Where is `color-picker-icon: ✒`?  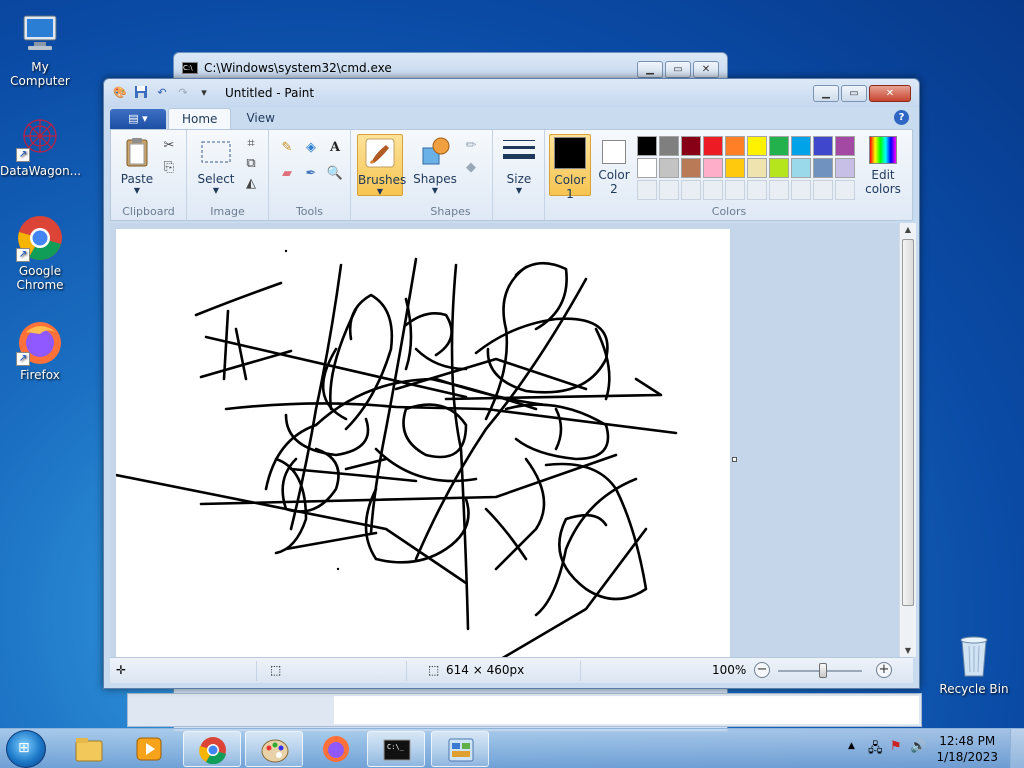 color-picker-icon: ✒ is located at coordinates (311, 174).